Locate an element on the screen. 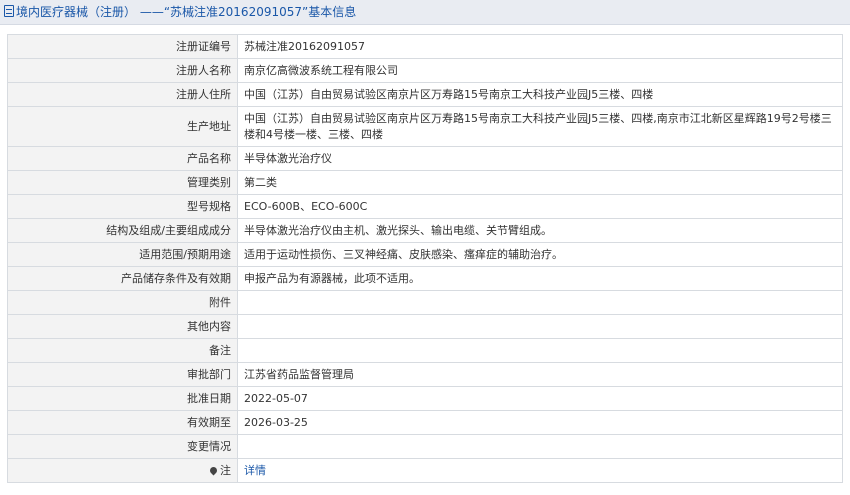  row-value: 苏械注准20162091057 is located at coordinates (540, 46).